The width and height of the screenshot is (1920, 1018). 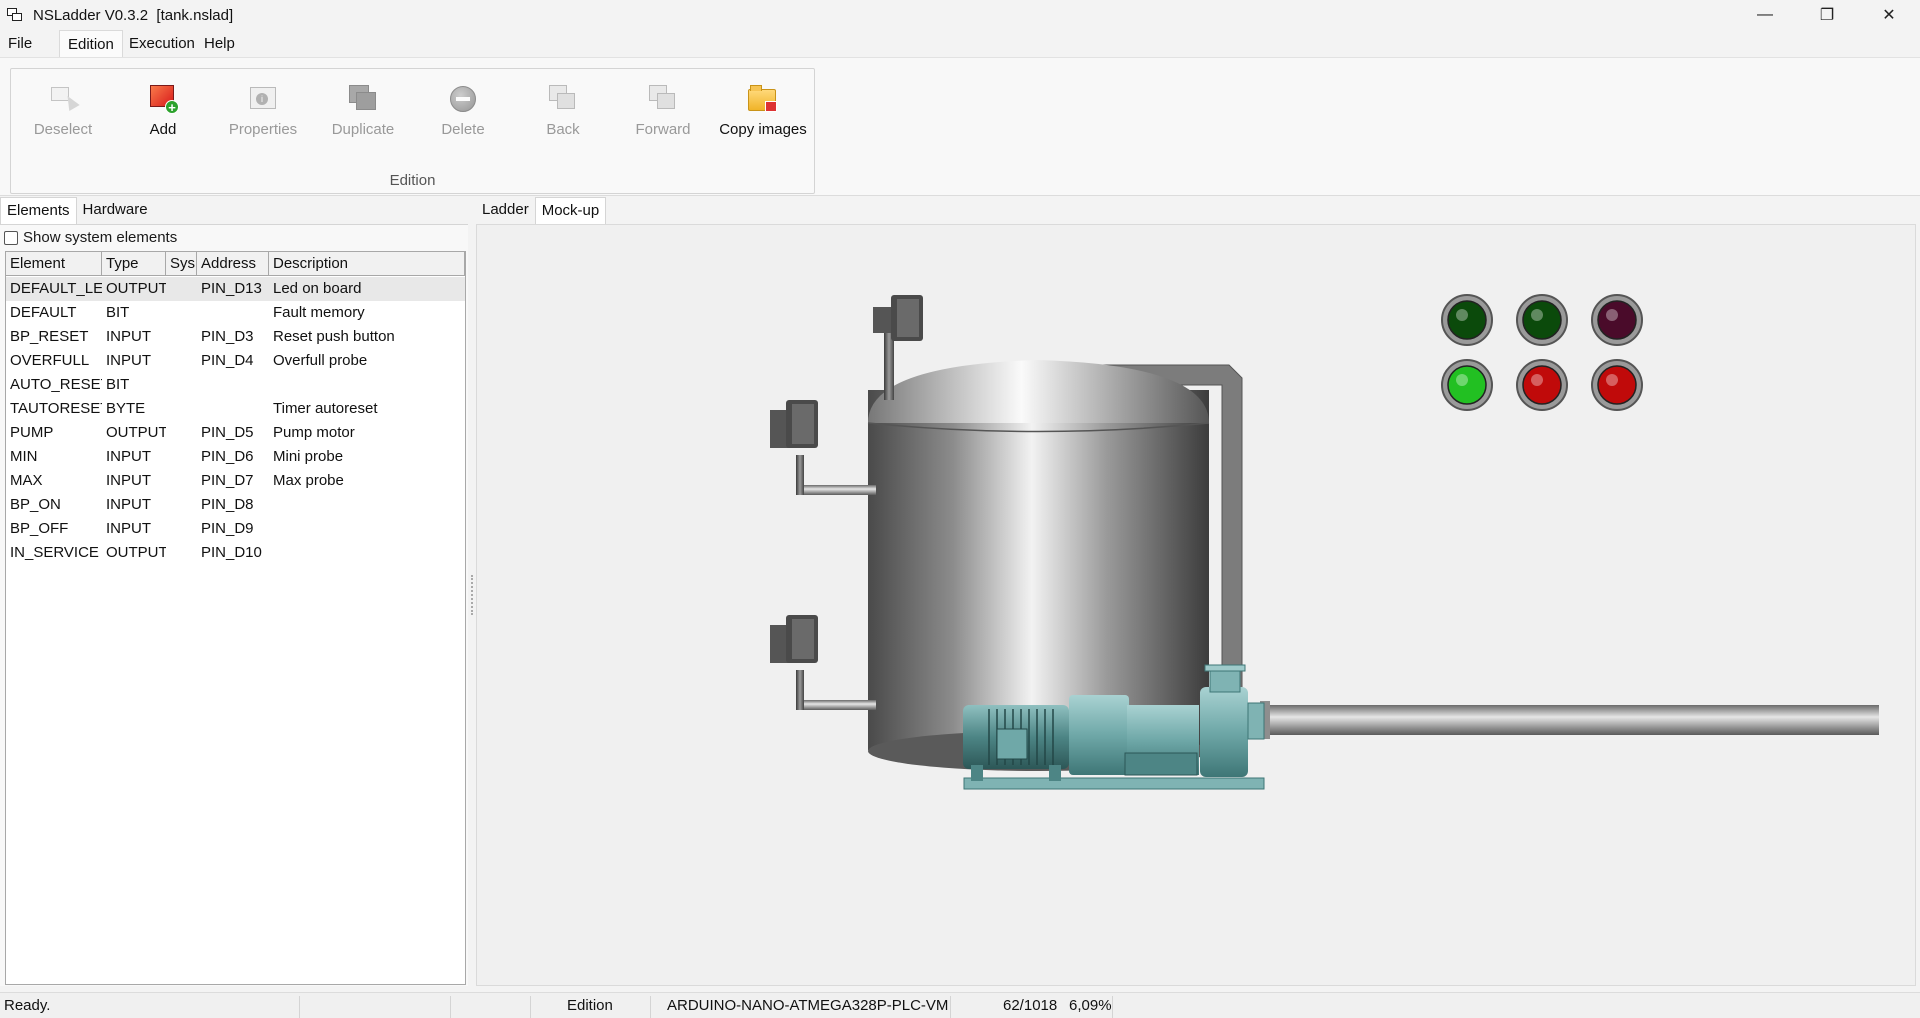 What do you see at coordinates (56, 288) in the screenshot?
I see `cell-element: DEFAULT_LED` at bounding box center [56, 288].